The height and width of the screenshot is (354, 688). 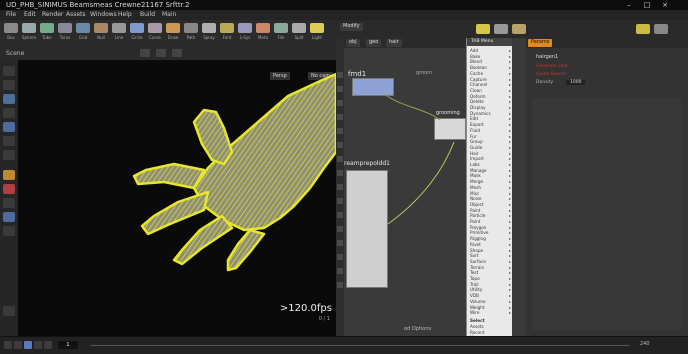 I want to click on menu-entry: Blend, so click(x=476, y=61).